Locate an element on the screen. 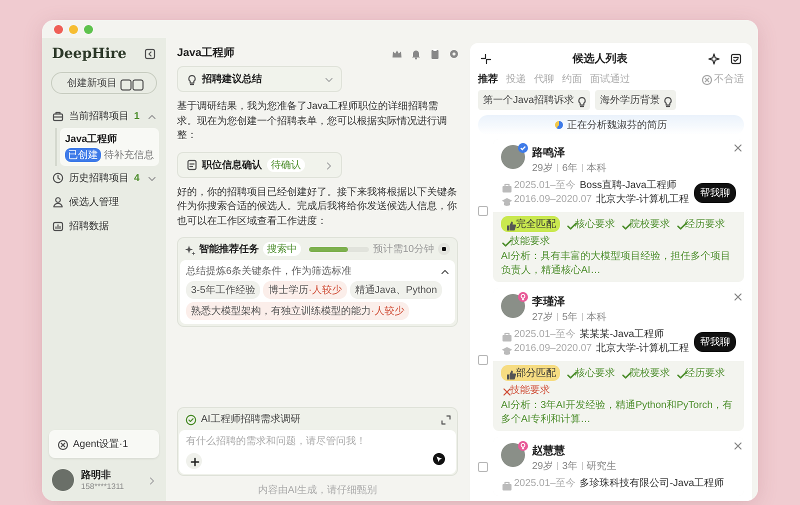 This screenshot has width=800, height=505. eta-label: 预计需10分钟 is located at coordinates (403, 249).